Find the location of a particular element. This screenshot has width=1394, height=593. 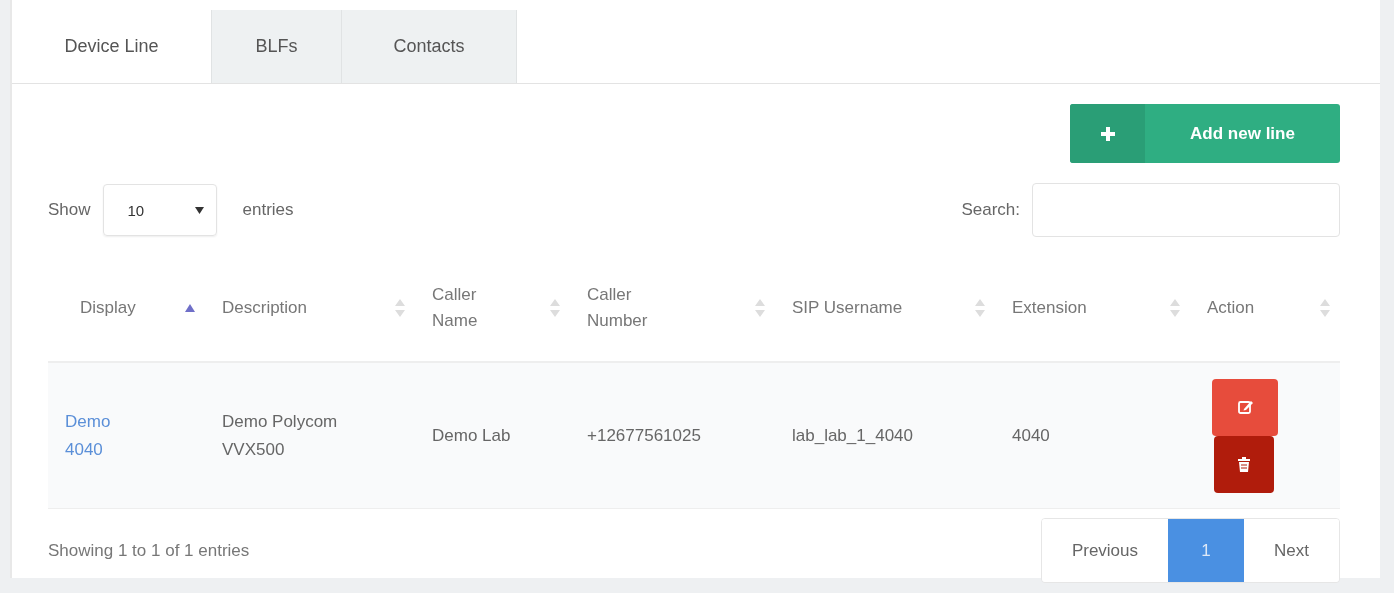

add-new-line-button: Add new line is located at coordinates (1205, 133).